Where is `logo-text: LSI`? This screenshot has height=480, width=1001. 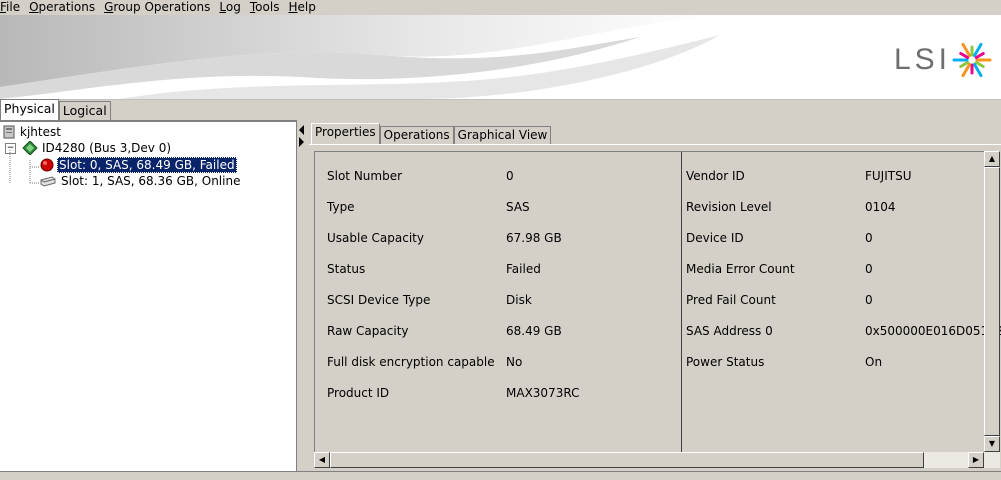
logo-text: LSI is located at coordinates (922, 59).